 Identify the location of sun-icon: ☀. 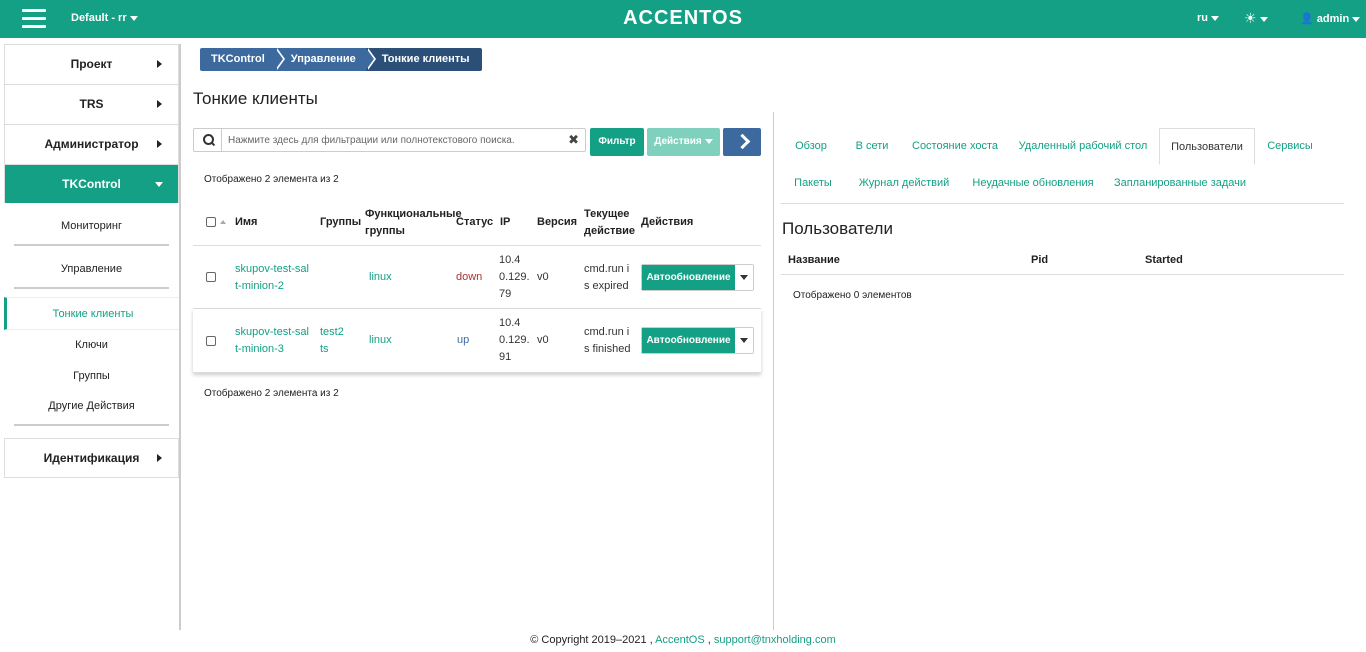
(1250, 18).